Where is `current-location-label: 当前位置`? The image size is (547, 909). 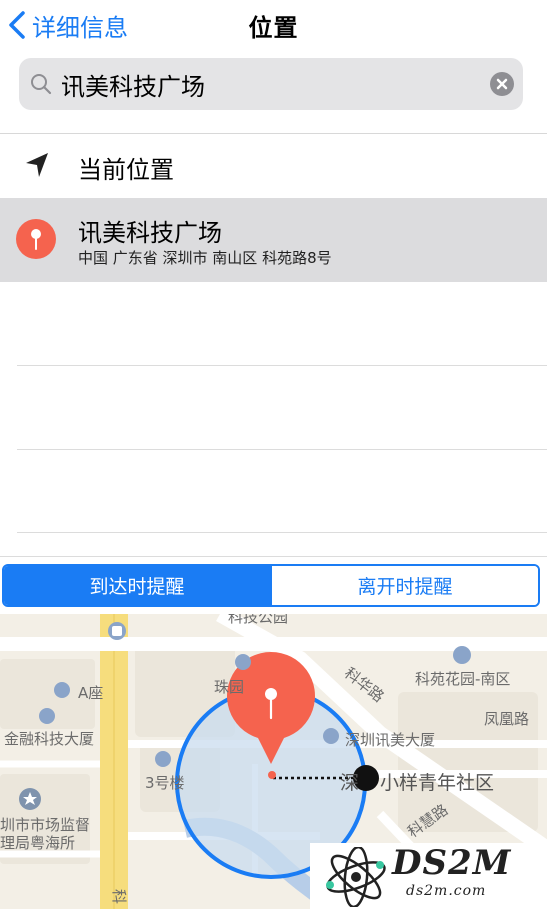
current-location-label: 当前位置 is located at coordinates (126, 170).